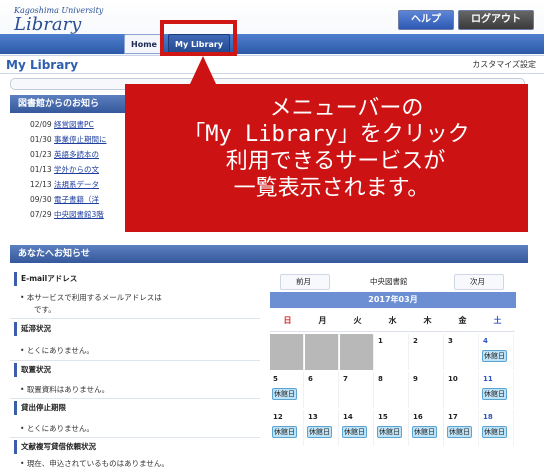 The image size is (544, 469). Describe the element at coordinates (68, 214) in the screenshot. I see `news-item: 07/29 中央図書館3階` at that location.